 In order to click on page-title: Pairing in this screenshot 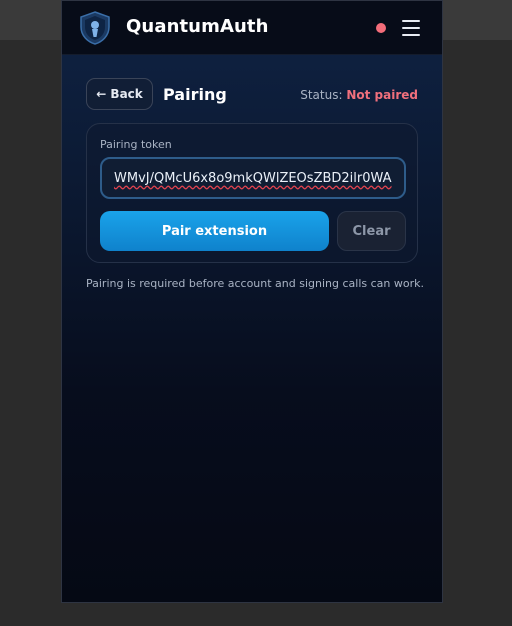, I will do `click(195, 94)`.